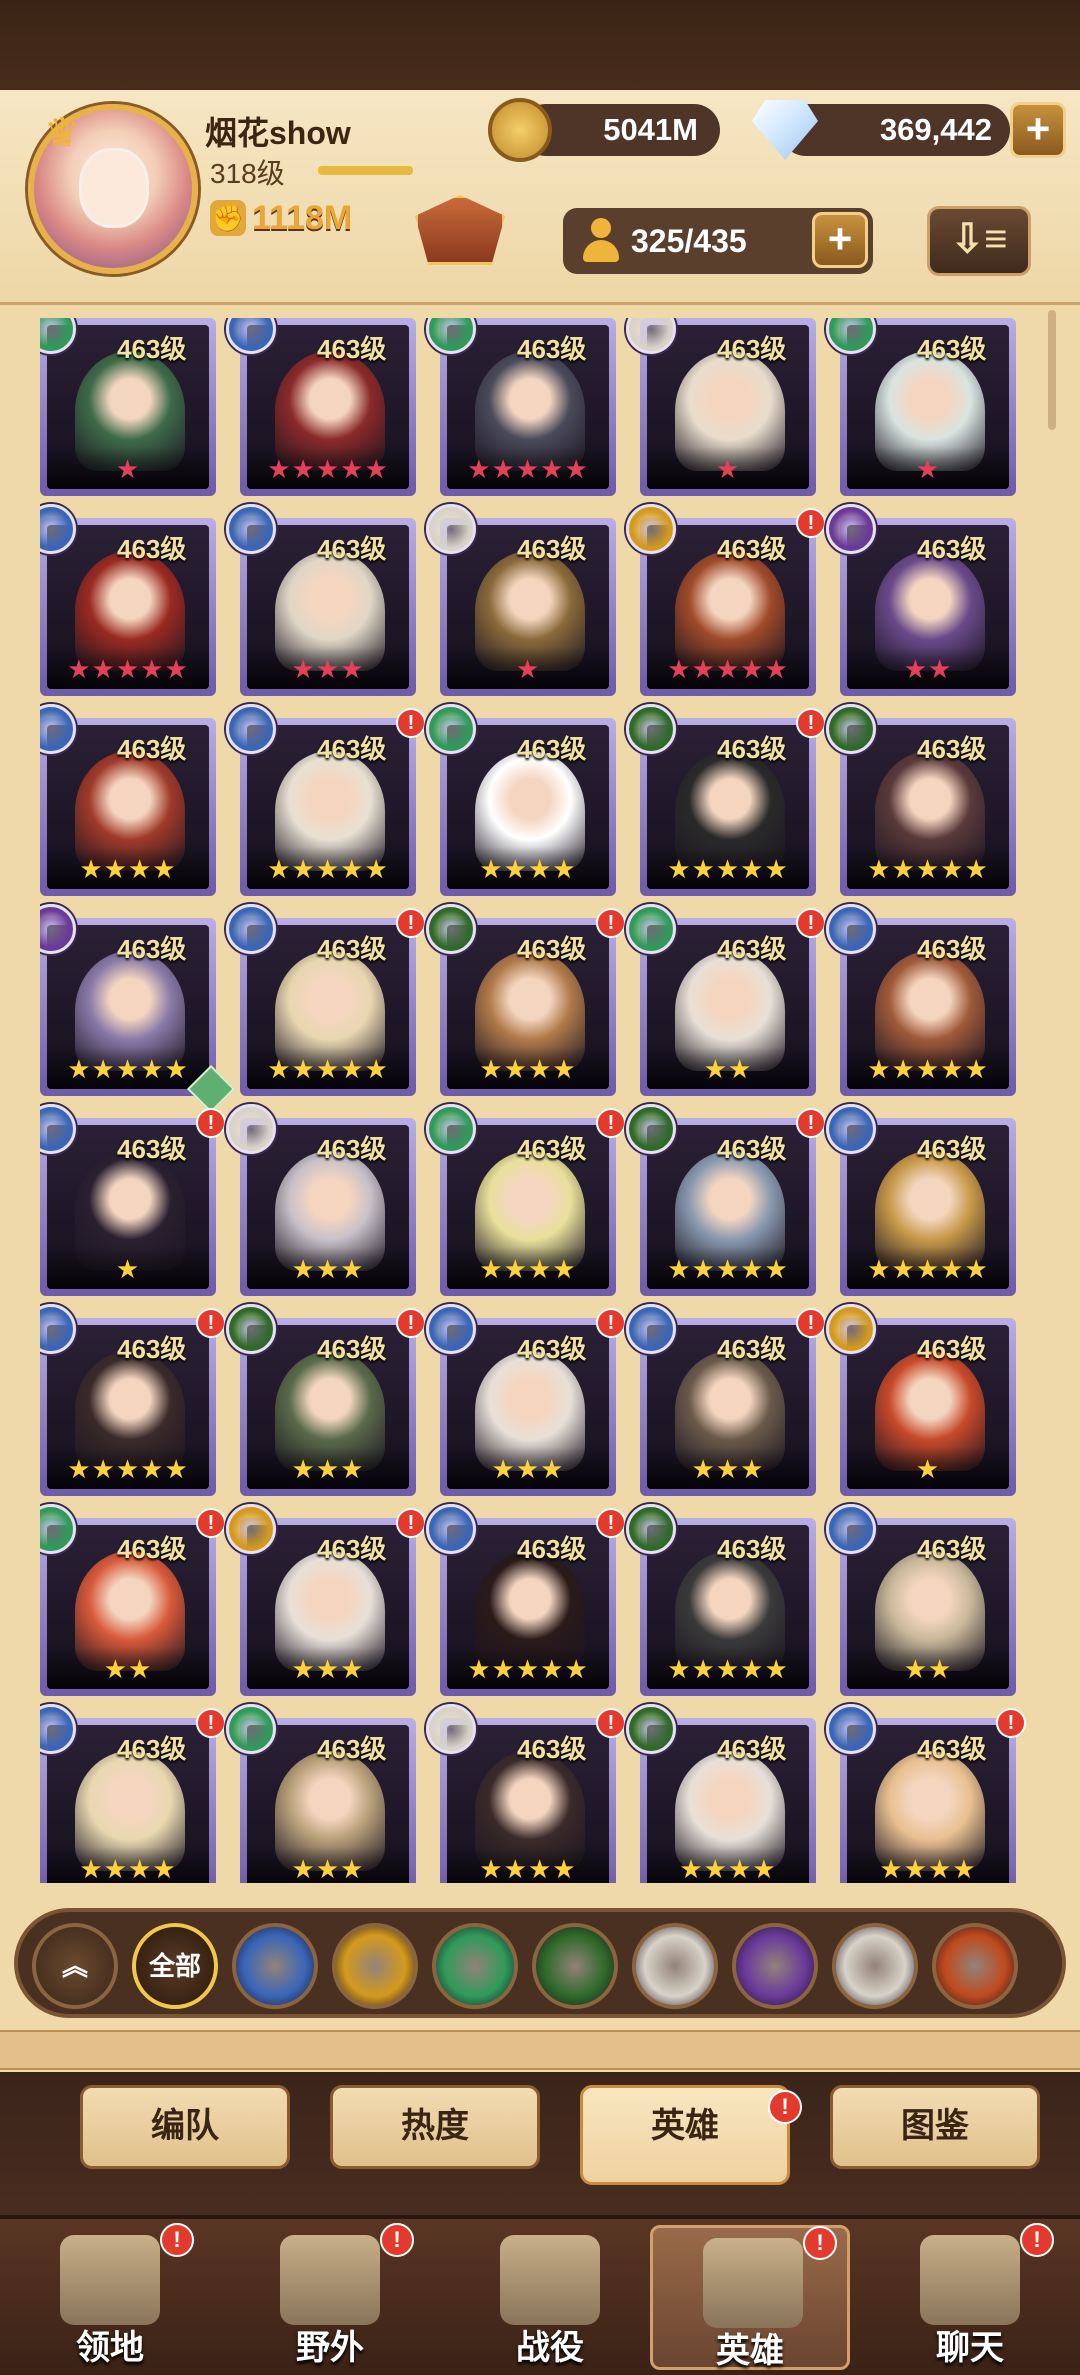 This screenshot has width=1080, height=2375. What do you see at coordinates (451, 929) in the screenshot?
I see `graveborn-faction-icon` at bounding box center [451, 929].